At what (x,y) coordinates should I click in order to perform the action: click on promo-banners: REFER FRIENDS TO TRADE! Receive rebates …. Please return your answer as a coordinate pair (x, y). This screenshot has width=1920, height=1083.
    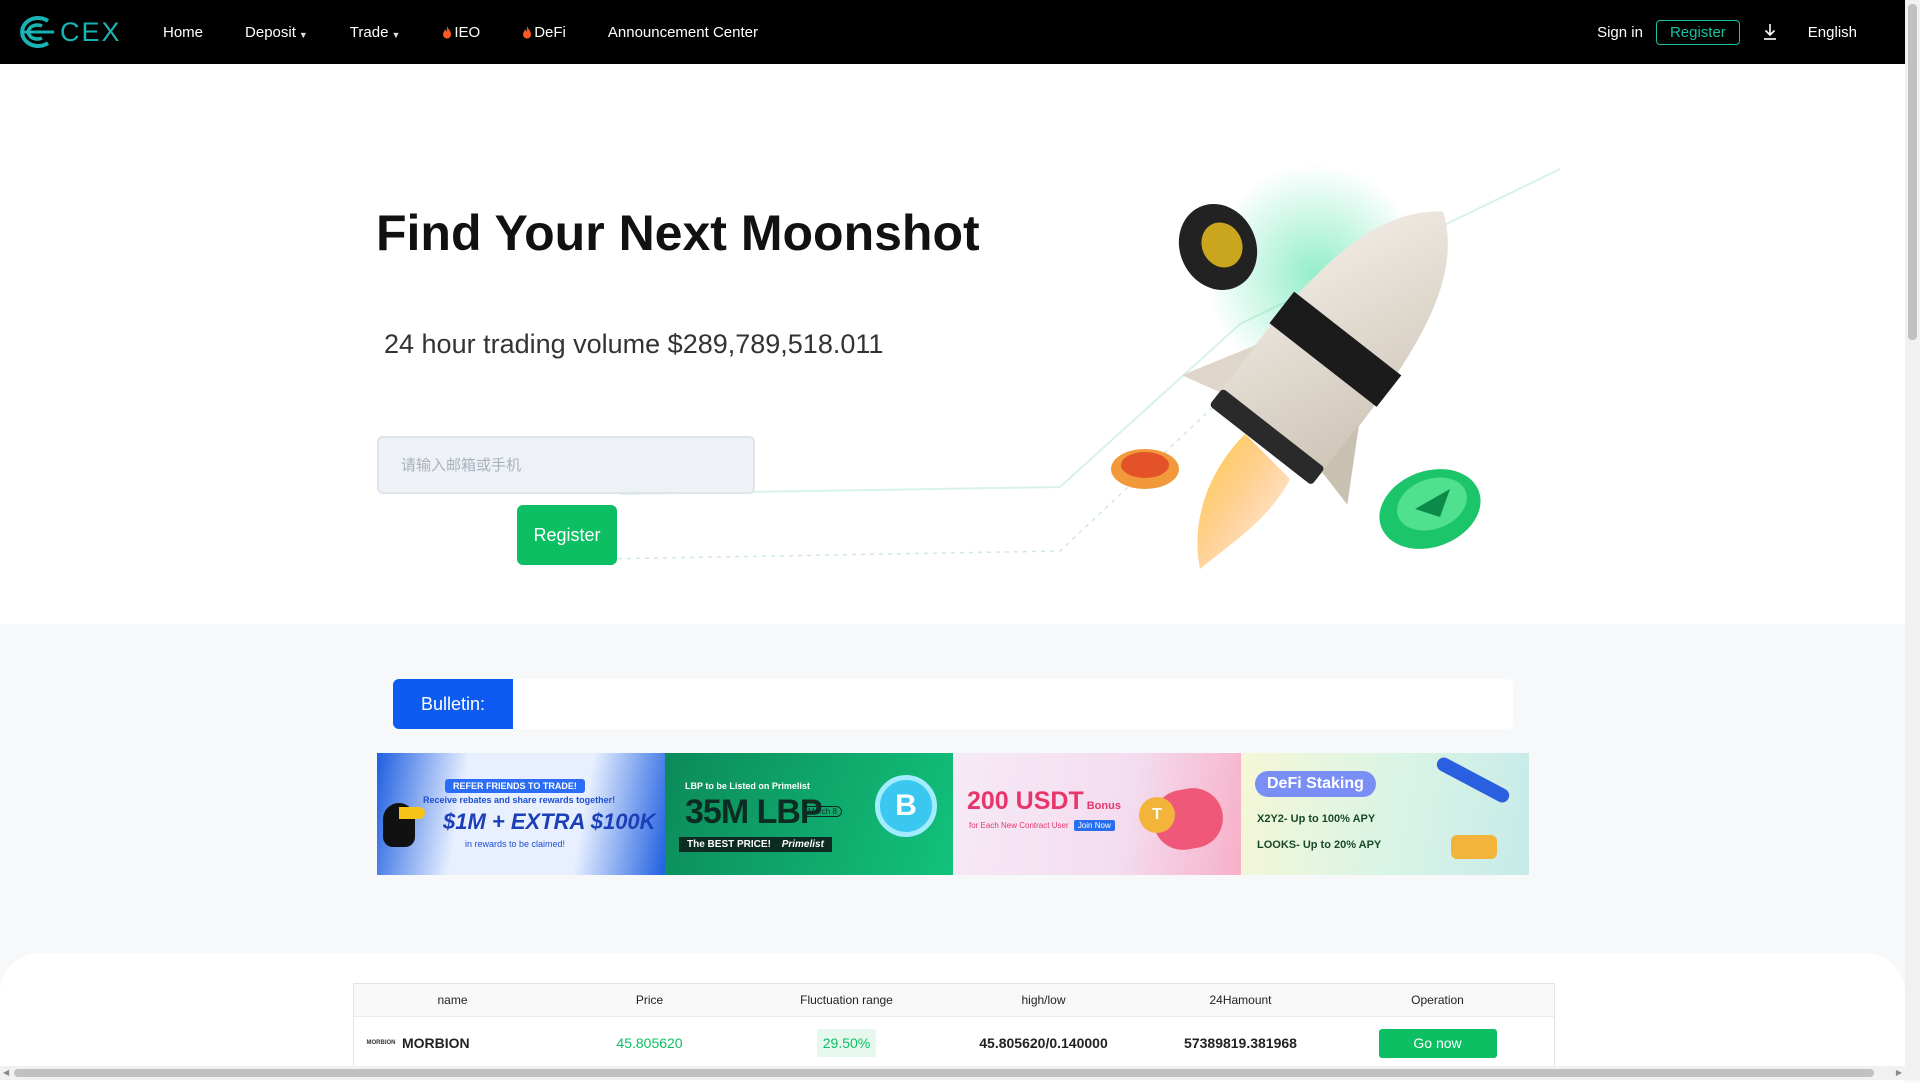
    Looking at the image, I should click on (953, 814).